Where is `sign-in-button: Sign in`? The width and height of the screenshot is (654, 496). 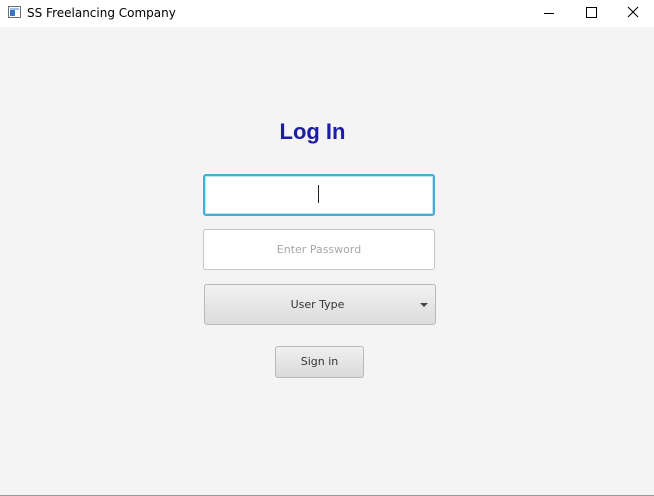 sign-in-button: Sign in is located at coordinates (319, 362).